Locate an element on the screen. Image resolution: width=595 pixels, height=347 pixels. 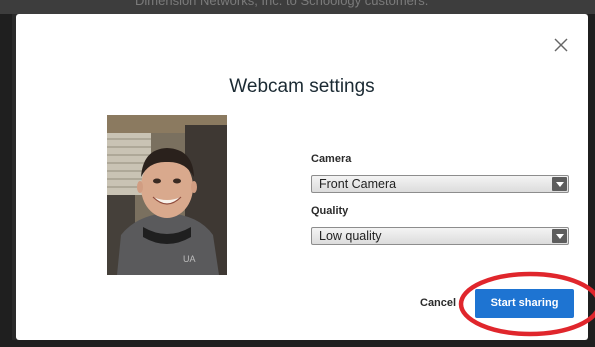
start-sharing-button: Start sharing is located at coordinates (524, 303).